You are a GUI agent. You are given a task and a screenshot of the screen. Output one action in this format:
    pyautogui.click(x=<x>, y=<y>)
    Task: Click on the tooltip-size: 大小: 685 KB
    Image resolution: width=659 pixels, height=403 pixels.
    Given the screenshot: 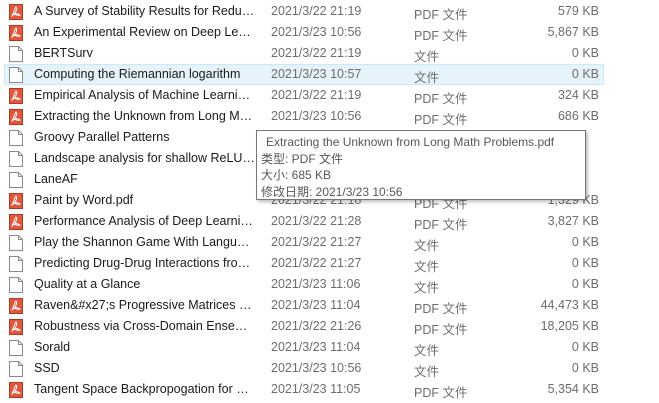 What is the action you would take?
    pyautogui.click(x=296, y=175)
    